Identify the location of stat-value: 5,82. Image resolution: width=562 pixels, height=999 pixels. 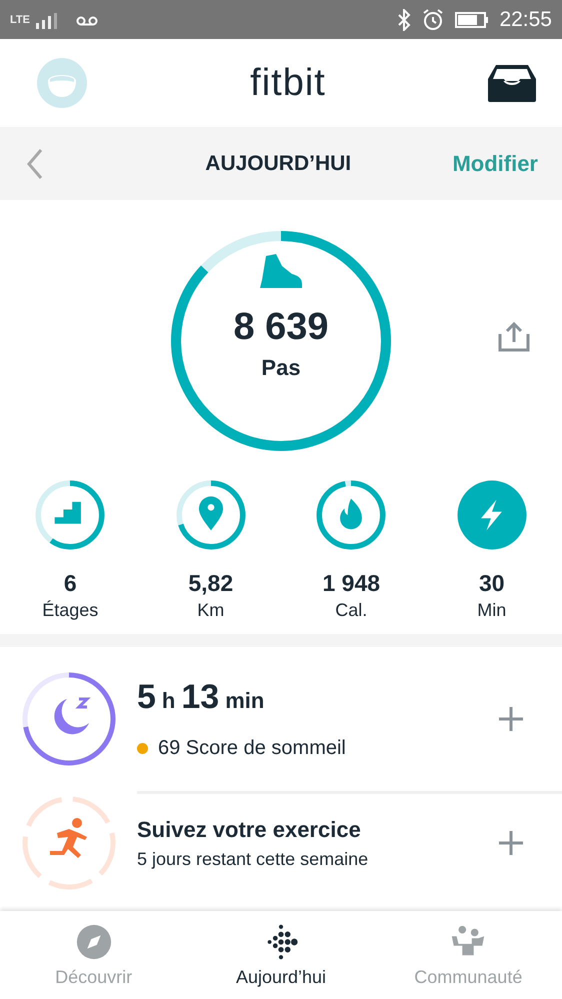
(211, 583).